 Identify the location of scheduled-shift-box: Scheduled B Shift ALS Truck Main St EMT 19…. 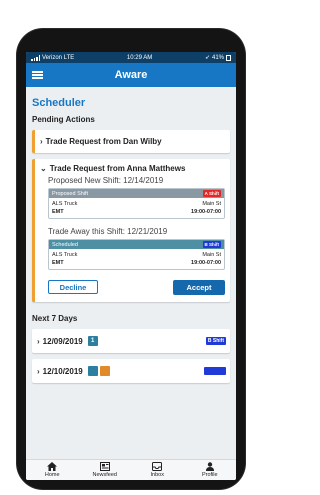
(136, 254).